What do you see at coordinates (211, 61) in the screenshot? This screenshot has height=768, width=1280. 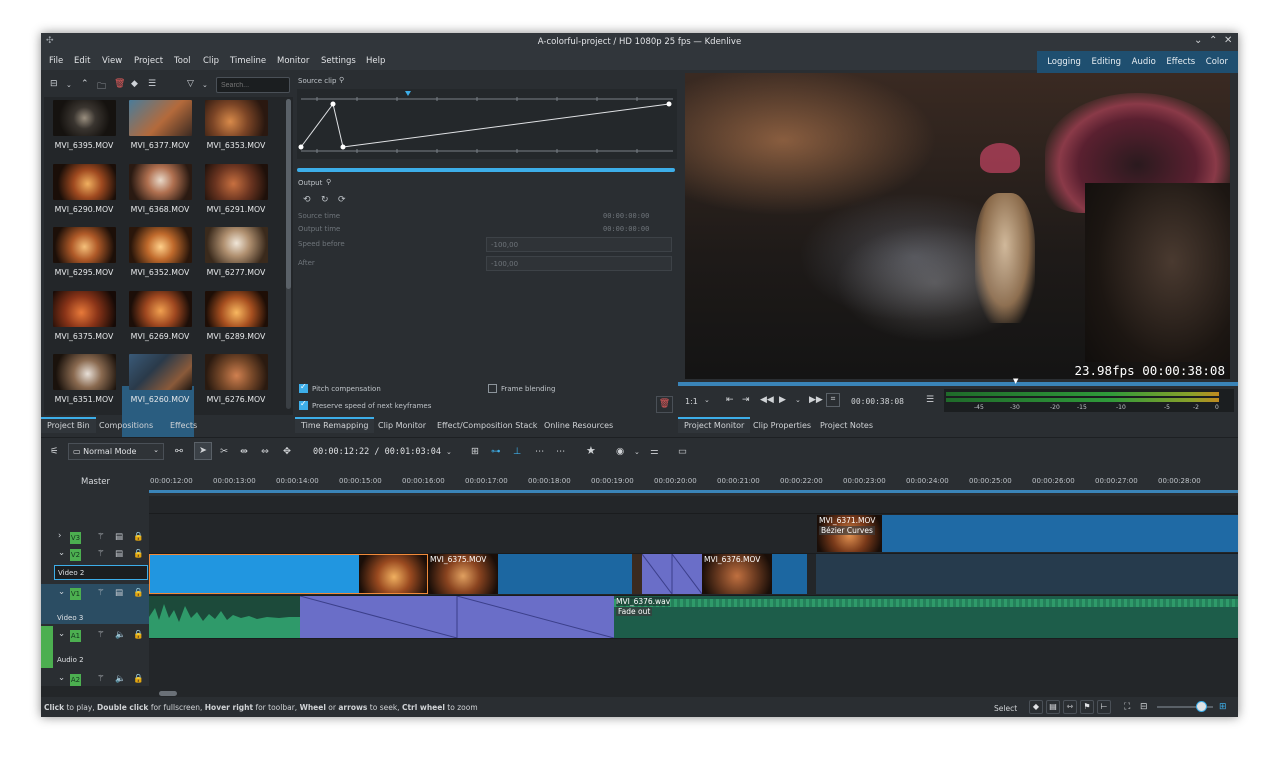 I see `menu-clip: Clip` at bounding box center [211, 61].